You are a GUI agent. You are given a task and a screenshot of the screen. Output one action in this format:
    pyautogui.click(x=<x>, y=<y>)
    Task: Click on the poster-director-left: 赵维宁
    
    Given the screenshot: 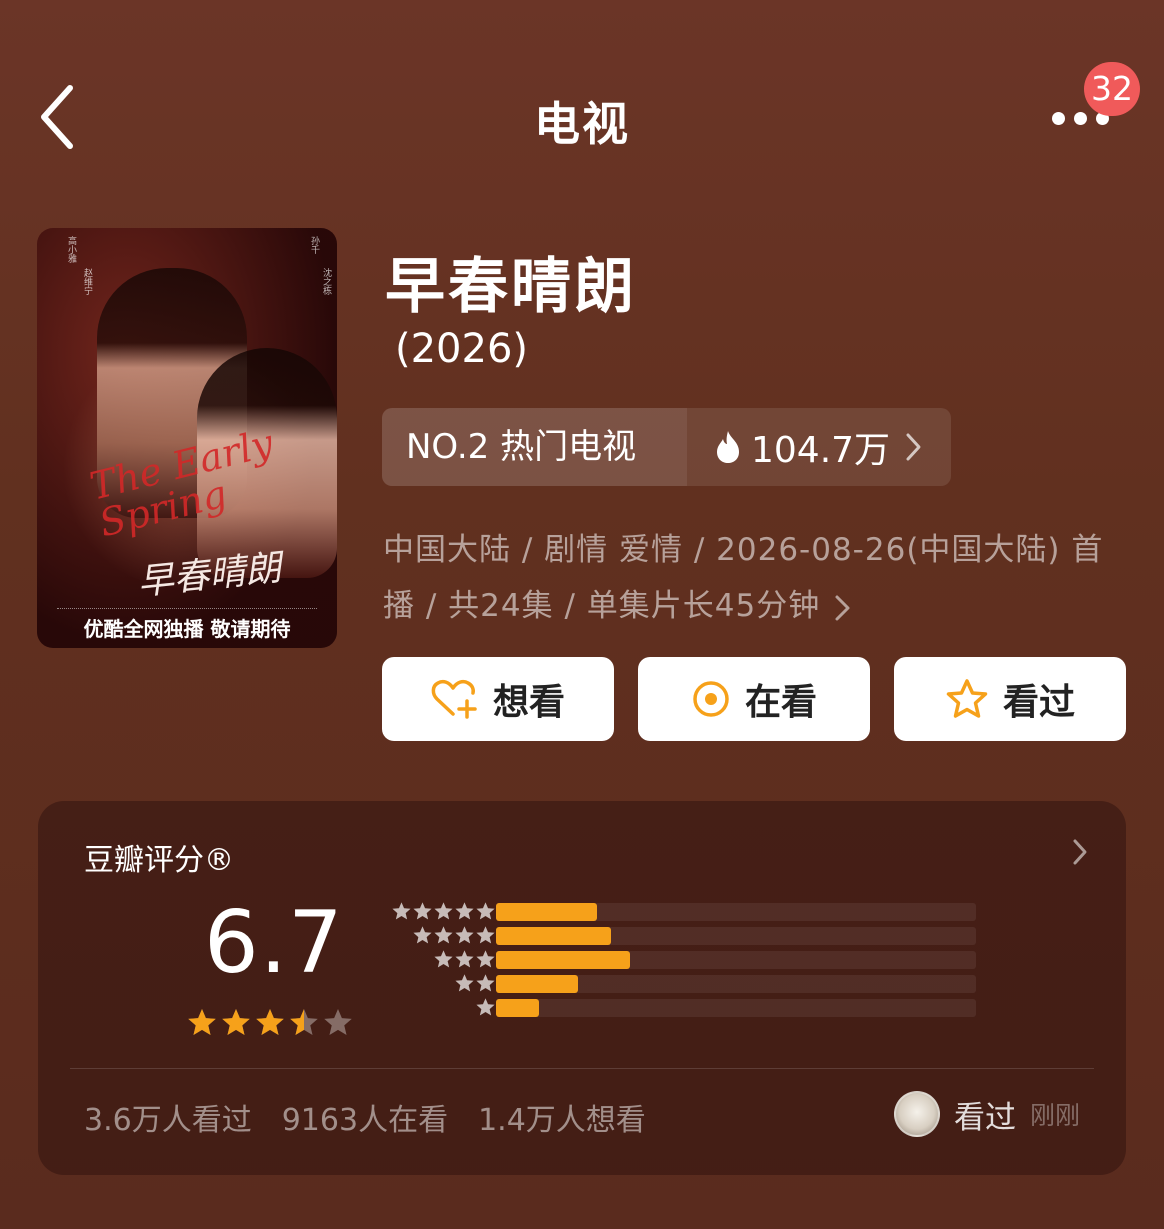 What is the action you would take?
    pyautogui.click(x=87, y=281)
    